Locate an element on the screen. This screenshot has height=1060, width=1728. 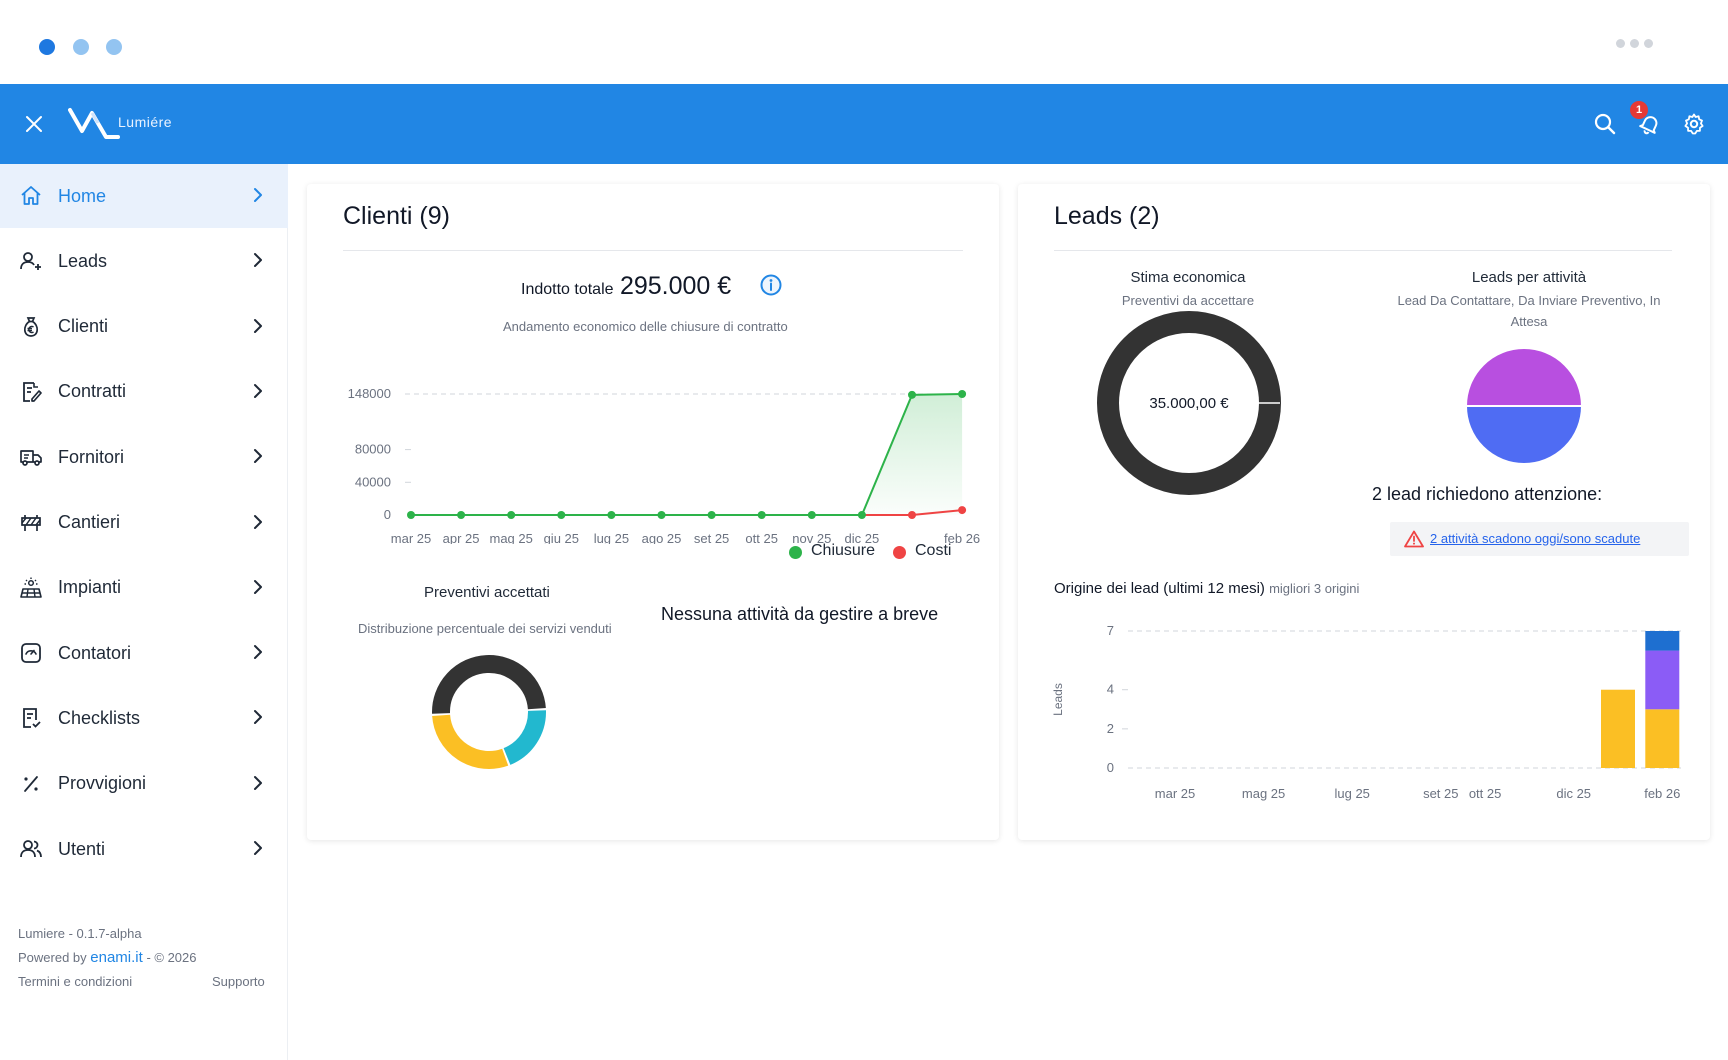
meter-icon is located at coordinates (31, 653).